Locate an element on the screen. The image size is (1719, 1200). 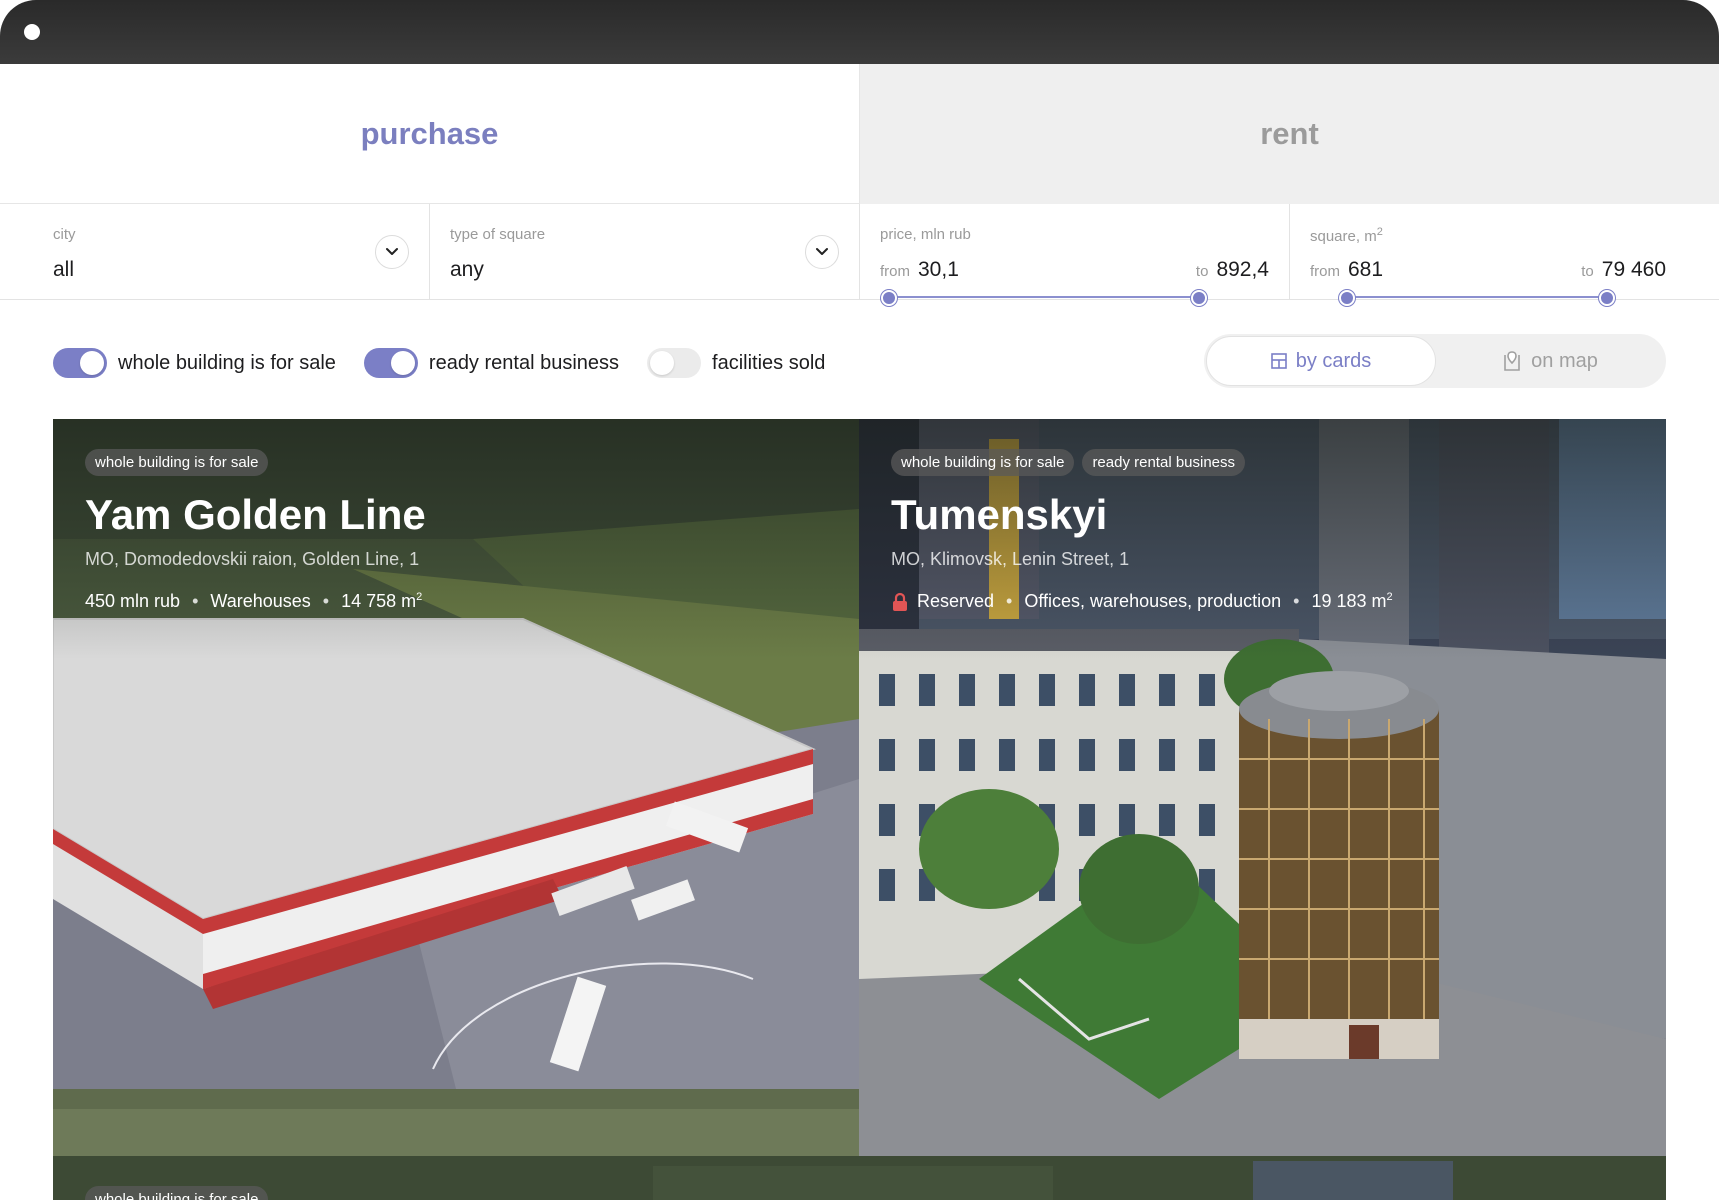
view-on-map-button: on map is located at coordinates (1550, 361).